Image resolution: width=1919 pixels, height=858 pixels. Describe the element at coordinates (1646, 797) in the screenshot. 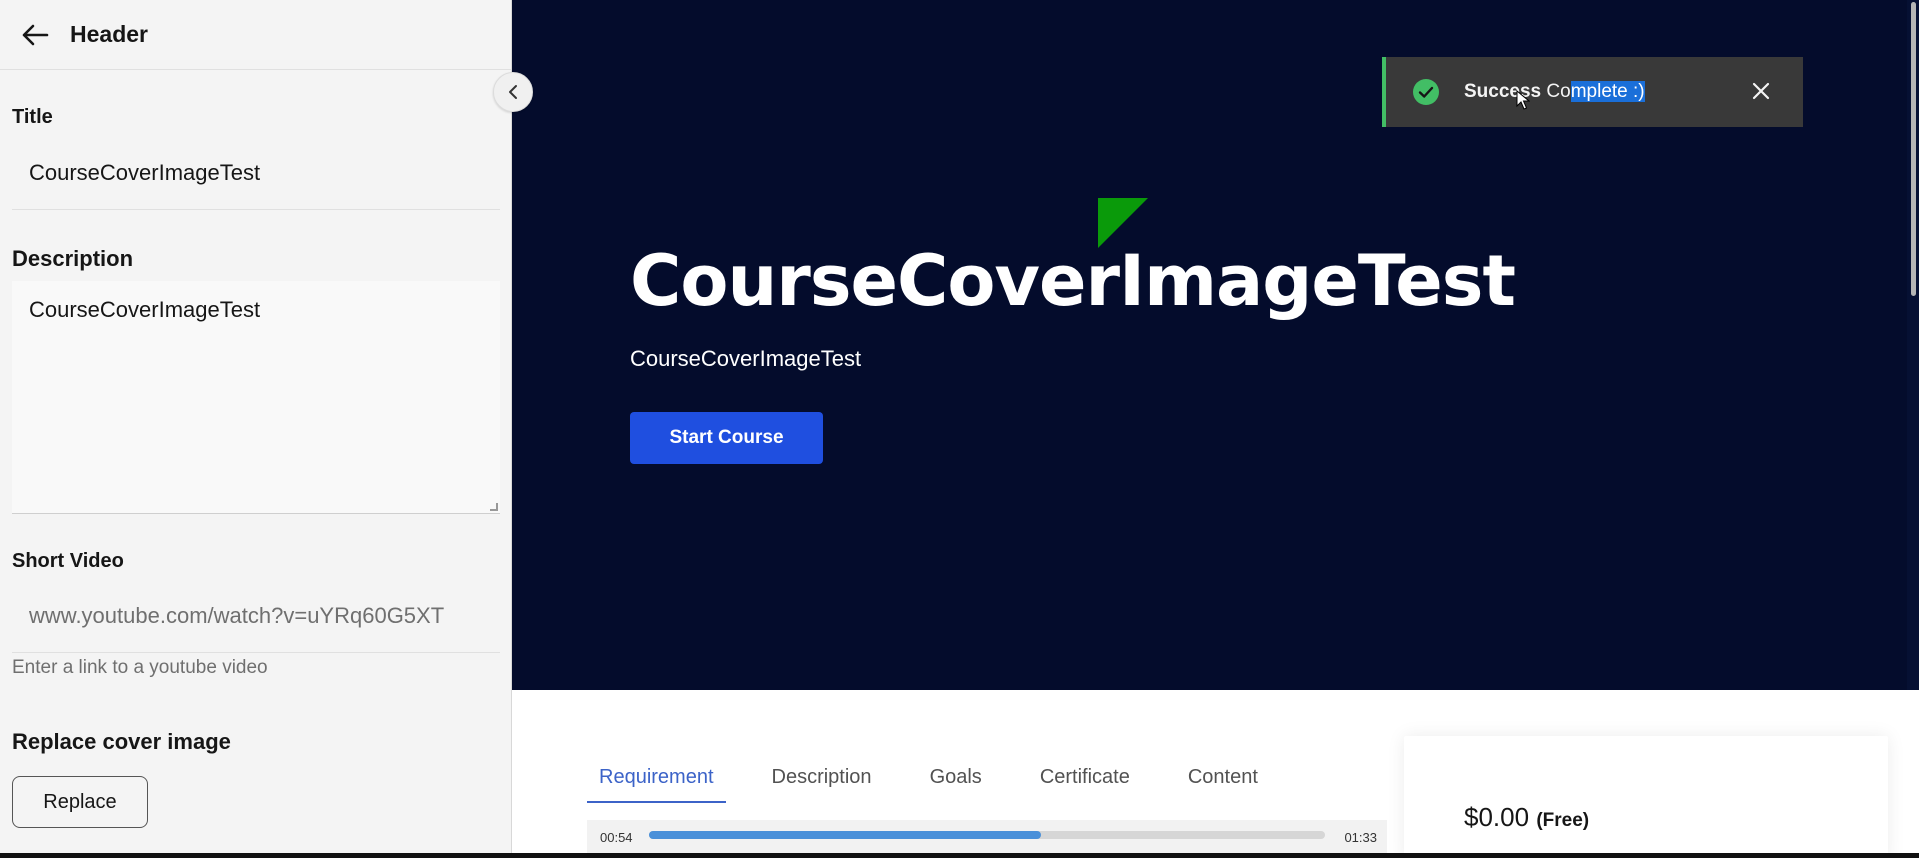

I see `price-card: $0.00 (Free)` at that location.